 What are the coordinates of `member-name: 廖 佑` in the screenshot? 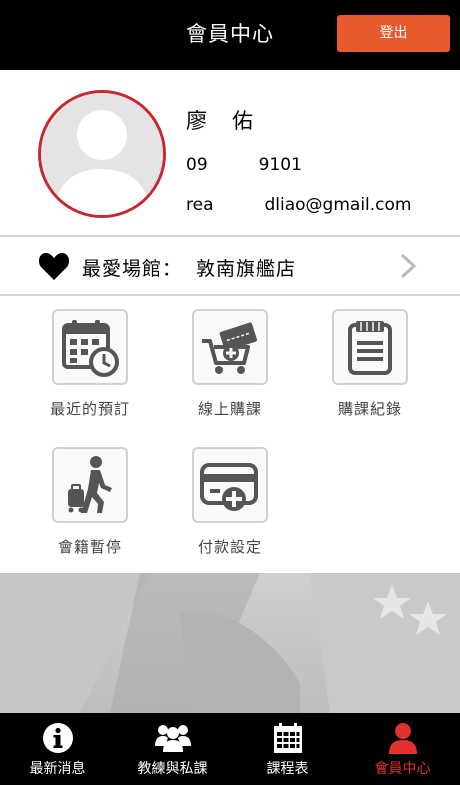 It's located at (220, 121).